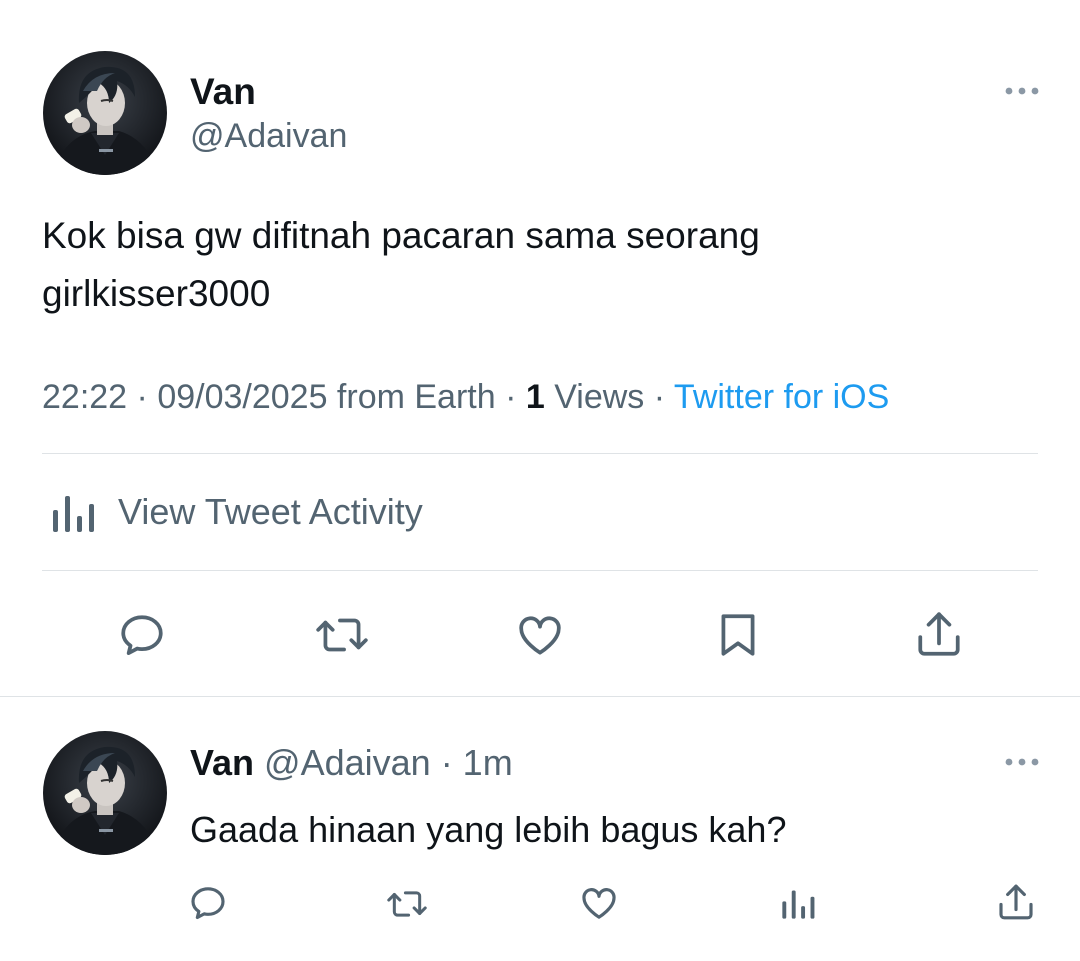 This screenshot has height=961, width=1080. What do you see at coordinates (488, 829) in the screenshot?
I see `reply-text: Gaada hinaan yang lebih bagus kah?` at bounding box center [488, 829].